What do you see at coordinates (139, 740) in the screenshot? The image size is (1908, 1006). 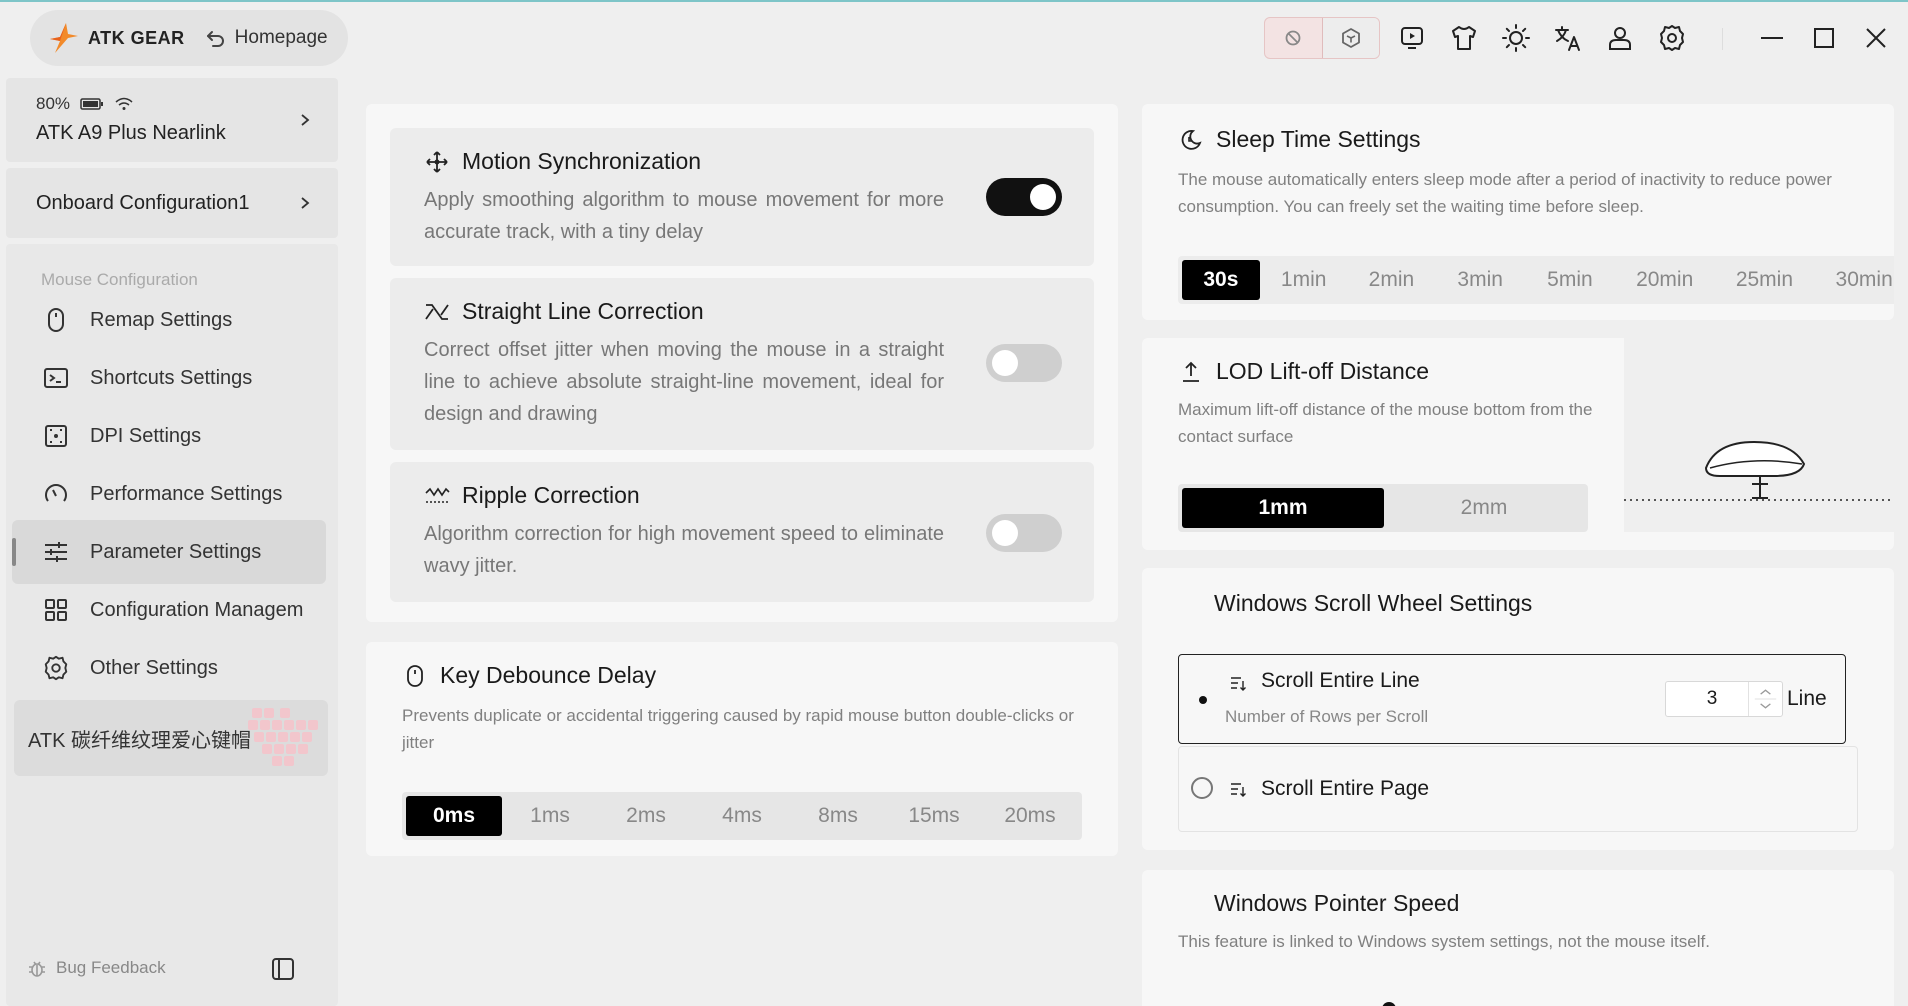 I see `promo-label: ATK 碳纤维纹理爱心键帽` at bounding box center [139, 740].